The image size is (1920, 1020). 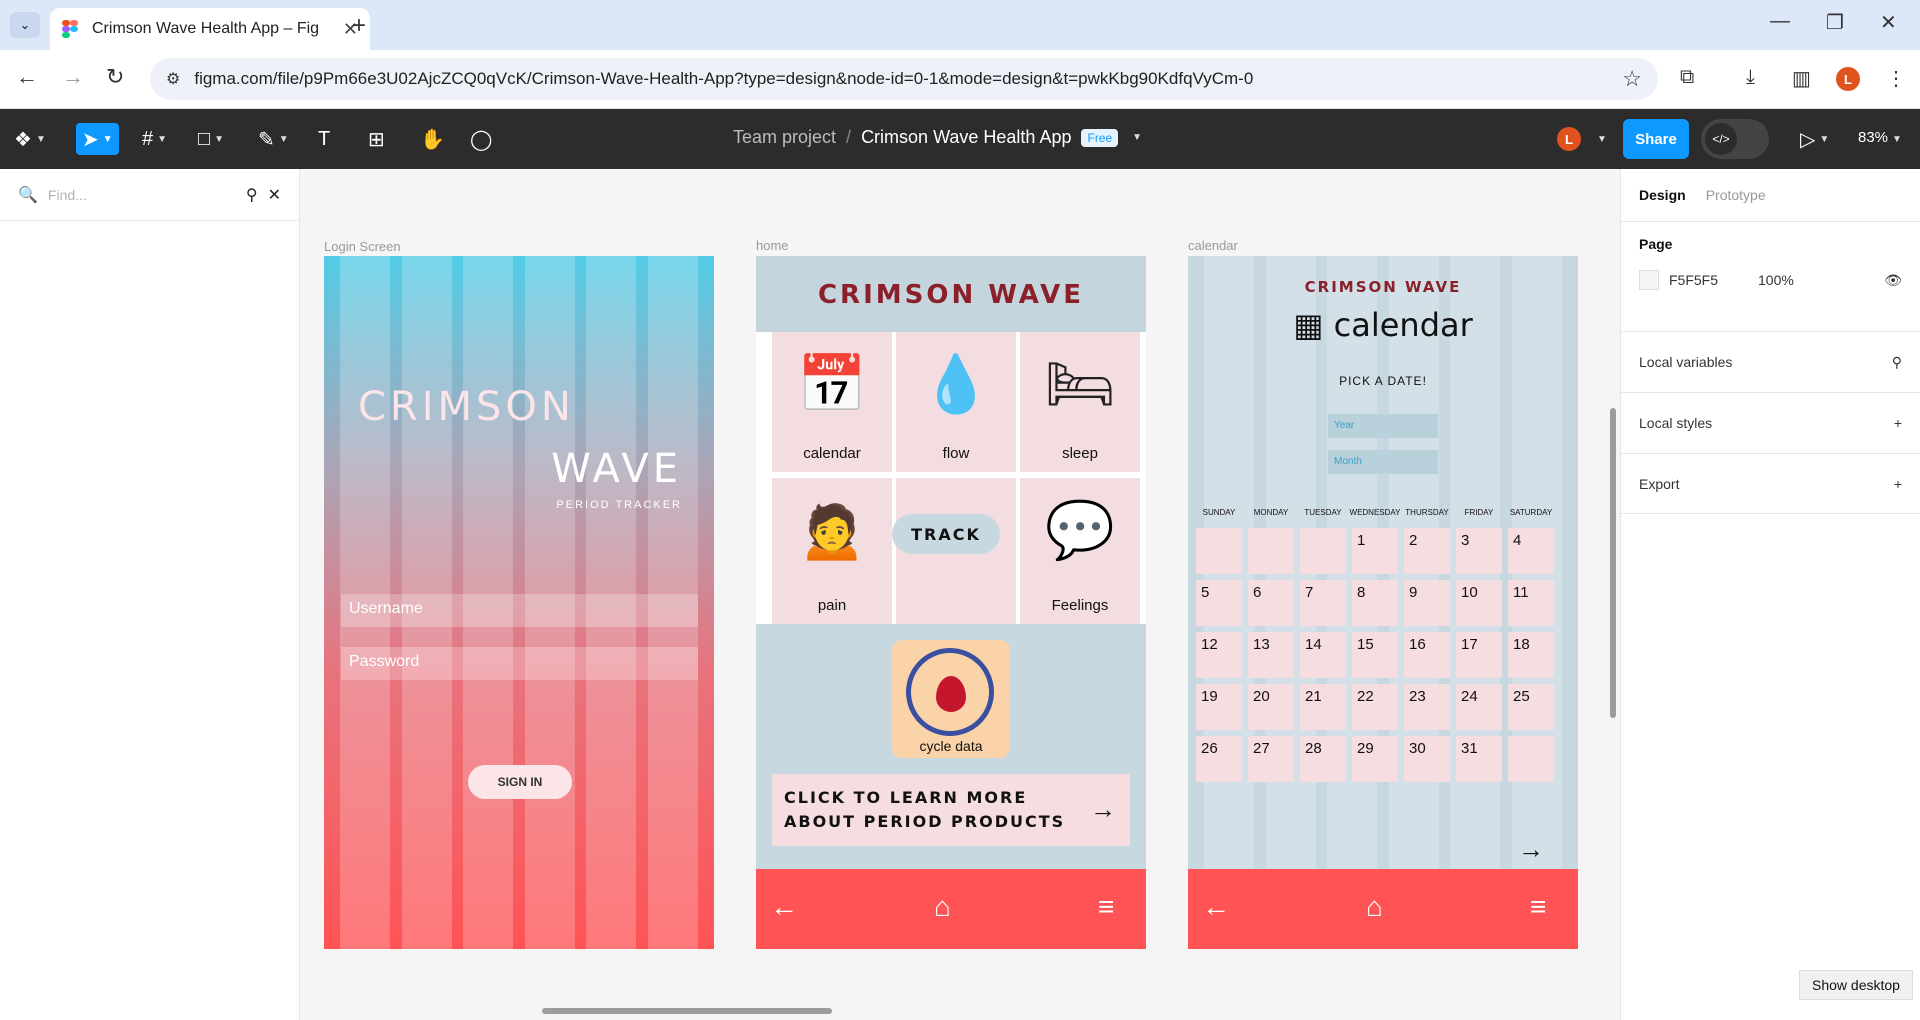 What do you see at coordinates (1687, 77) in the screenshot?
I see `extensions-icon: ⧉` at bounding box center [1687, 77].